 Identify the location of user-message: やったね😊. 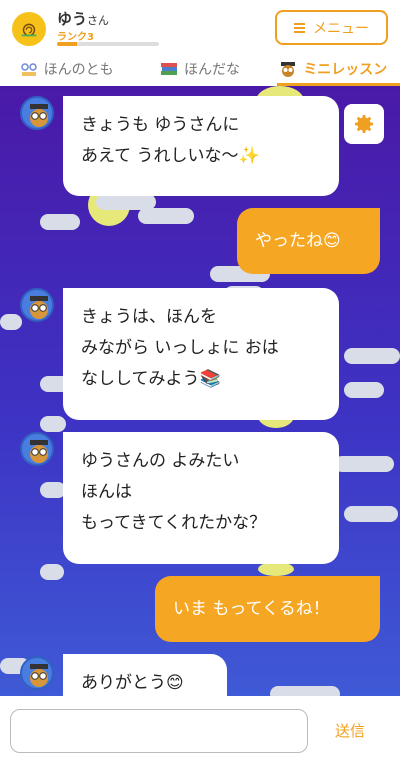
(308, 241).